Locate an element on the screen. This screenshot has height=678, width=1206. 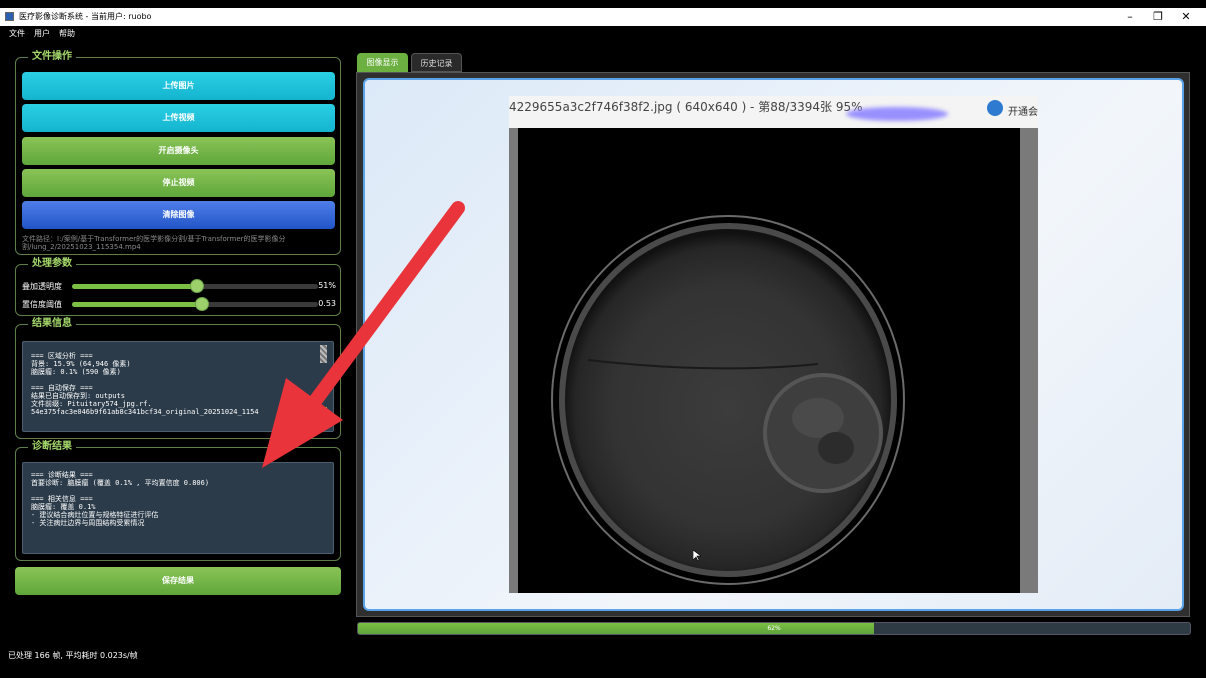
mouse-cursor-icon is located at coordinates (697, 556).